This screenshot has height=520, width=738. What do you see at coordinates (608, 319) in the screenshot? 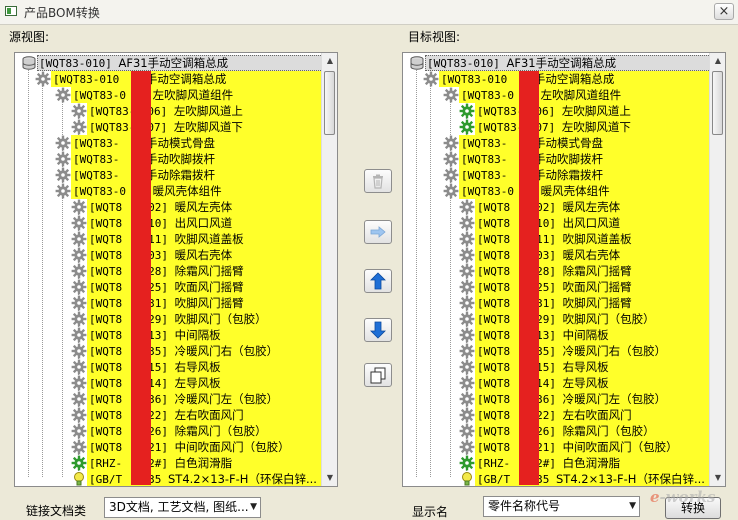
I see `node-name: 吹脚风门（包胶）` at bounding box center [608, 319].